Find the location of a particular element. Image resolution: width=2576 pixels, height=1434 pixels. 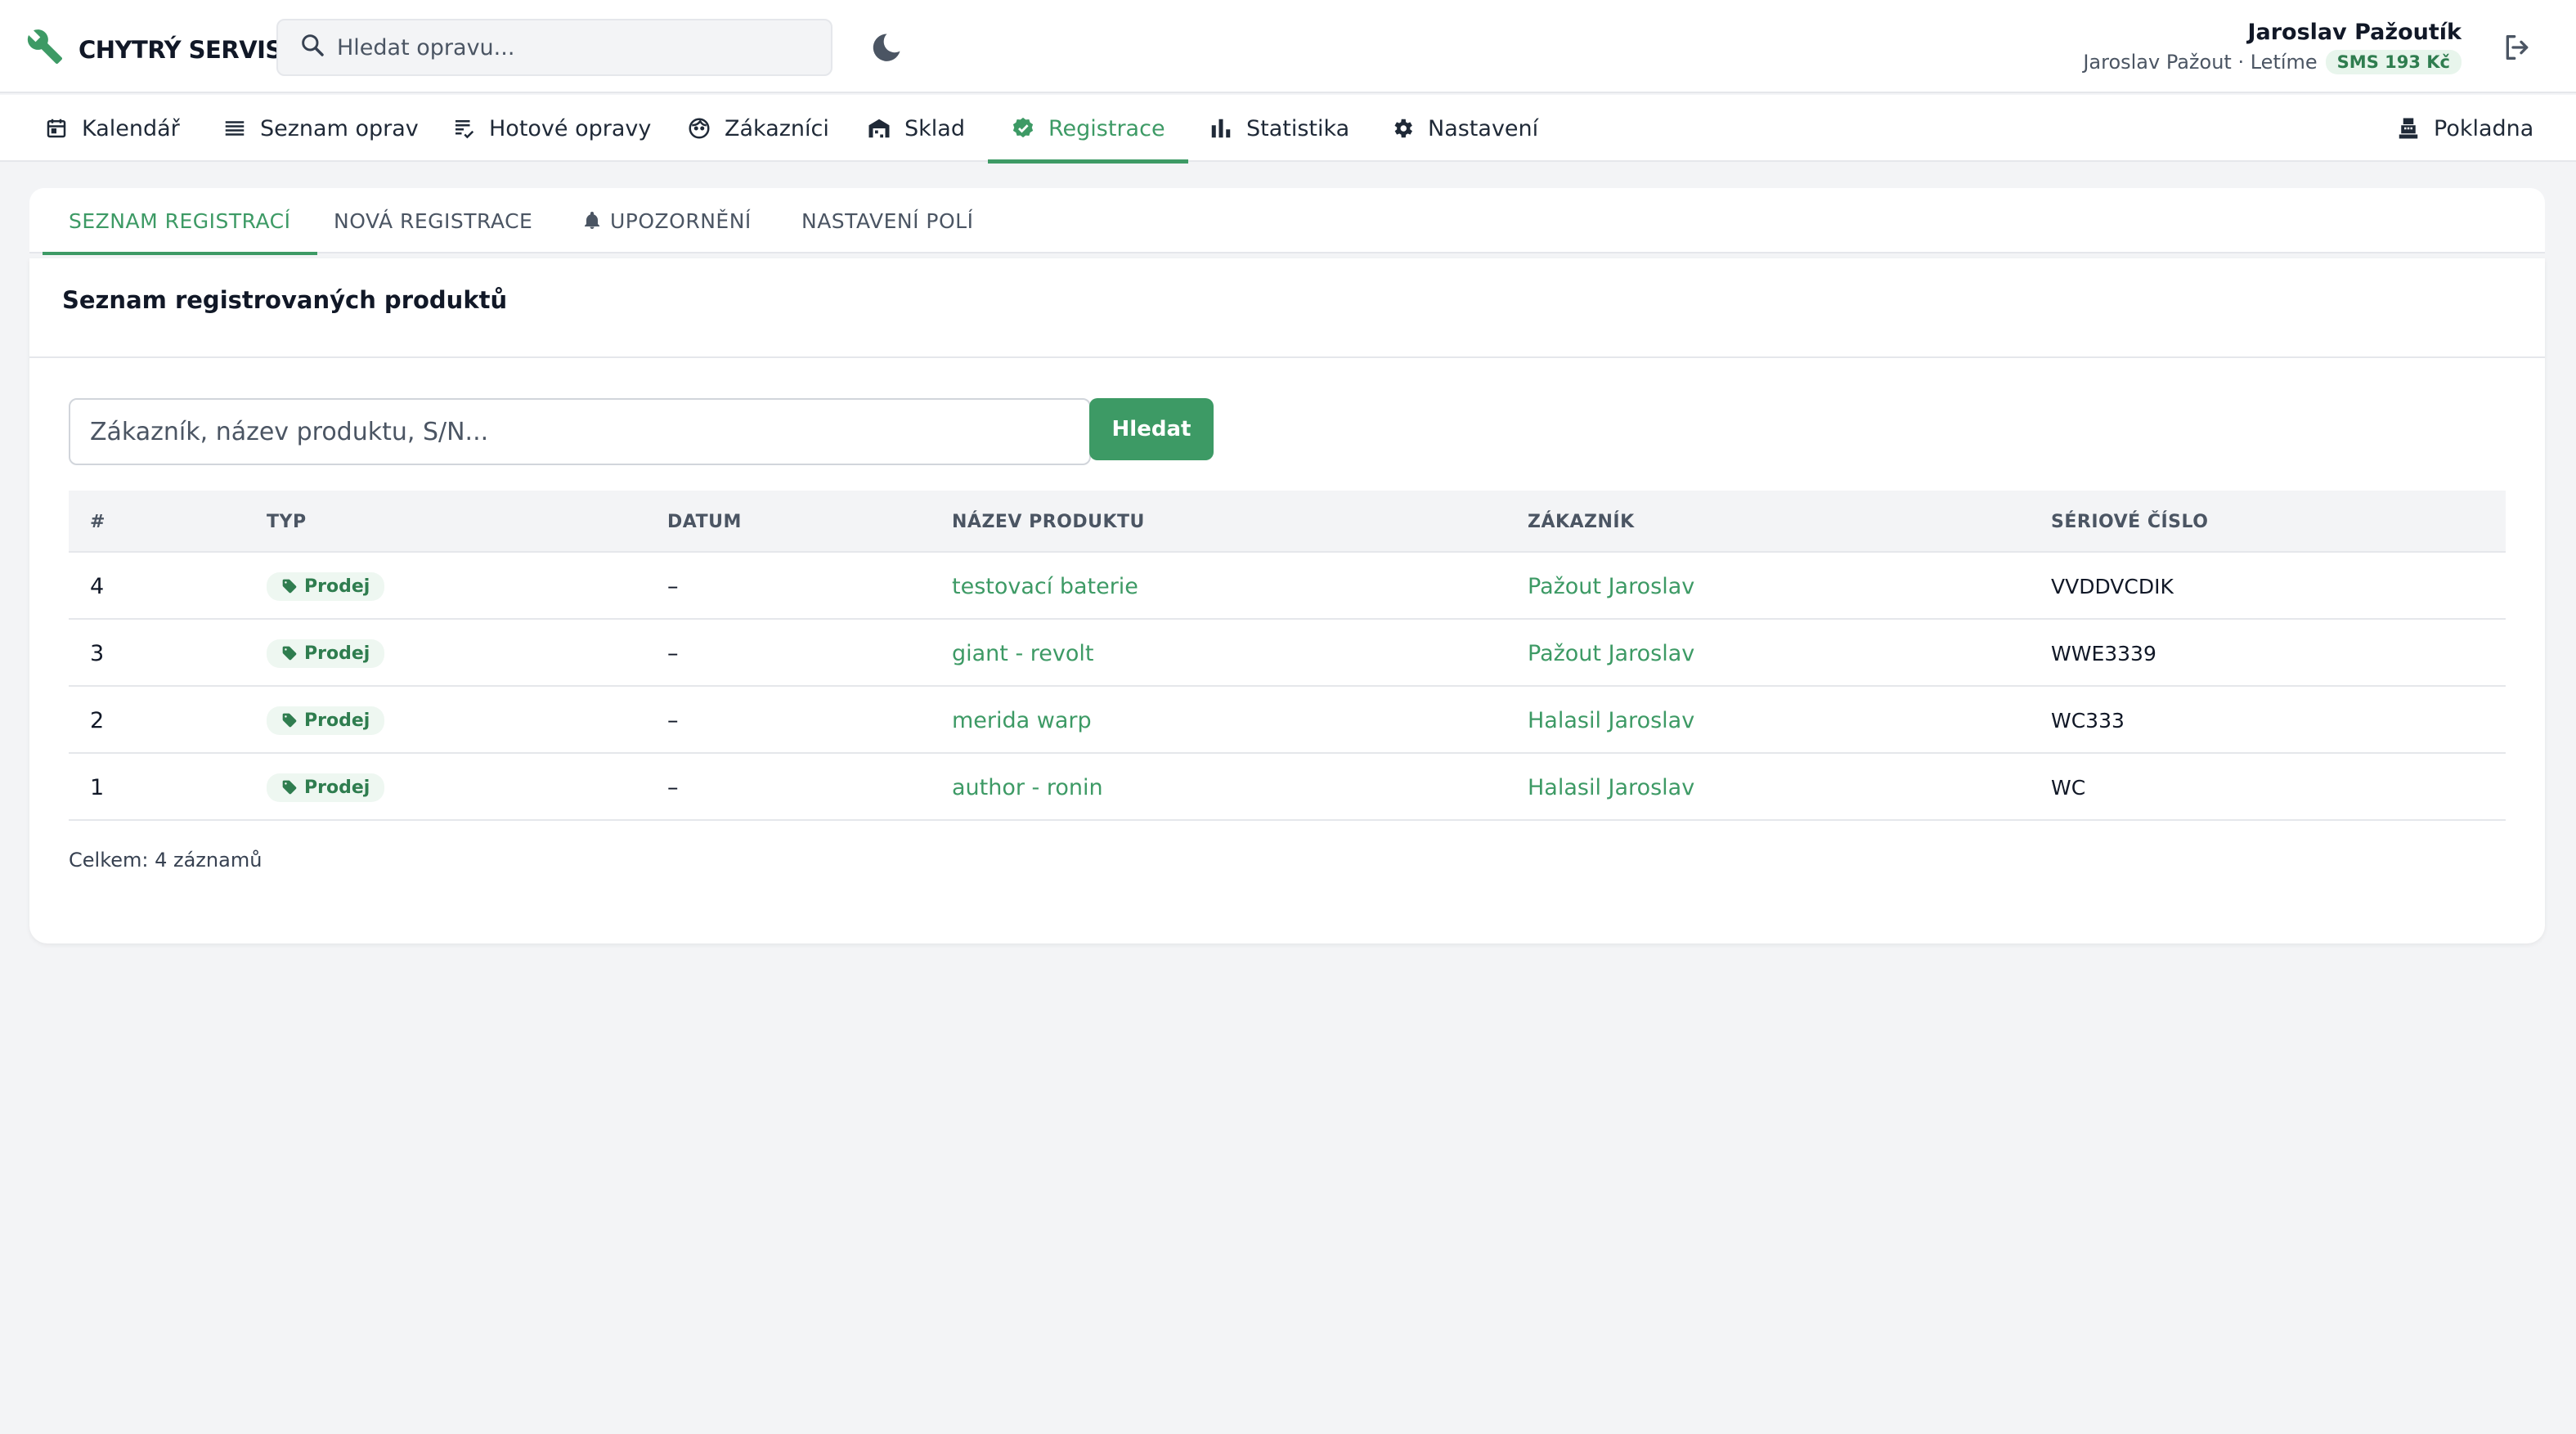

bar-chart-icon is located at coordinates (1221, 128).